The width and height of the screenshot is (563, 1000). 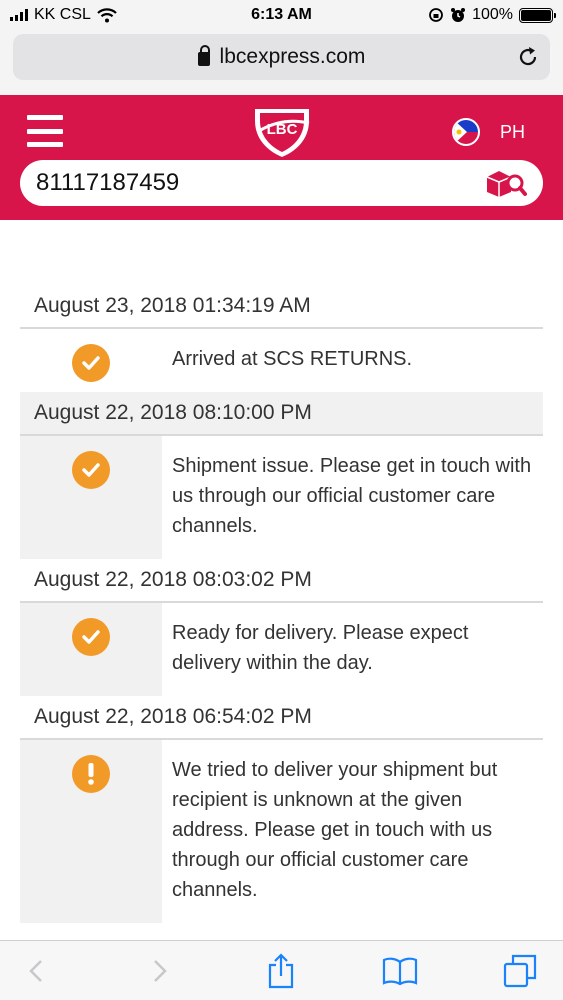 I want to click on battery-icon, so click(x=537, y=15).